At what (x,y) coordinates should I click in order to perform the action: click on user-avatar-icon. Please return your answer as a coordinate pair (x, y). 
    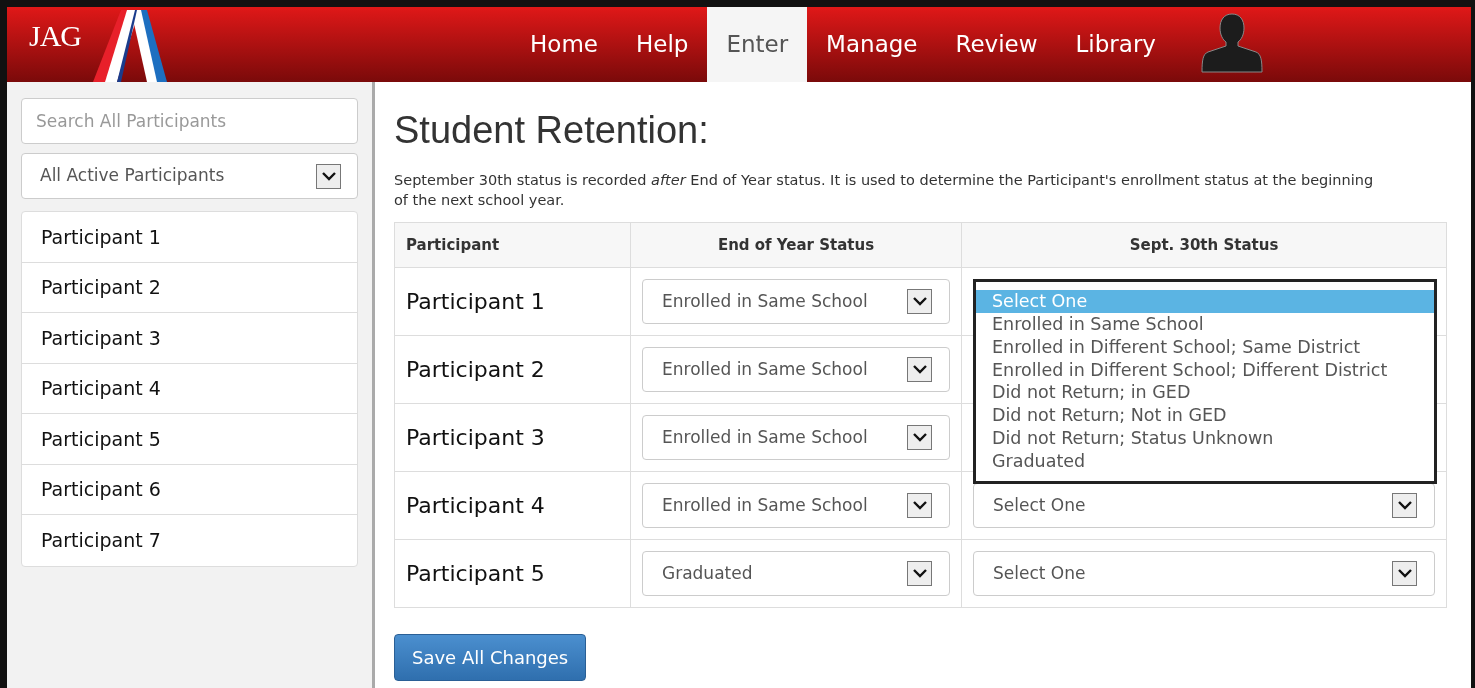
    Looking at the image, I should click on (1231, 43).